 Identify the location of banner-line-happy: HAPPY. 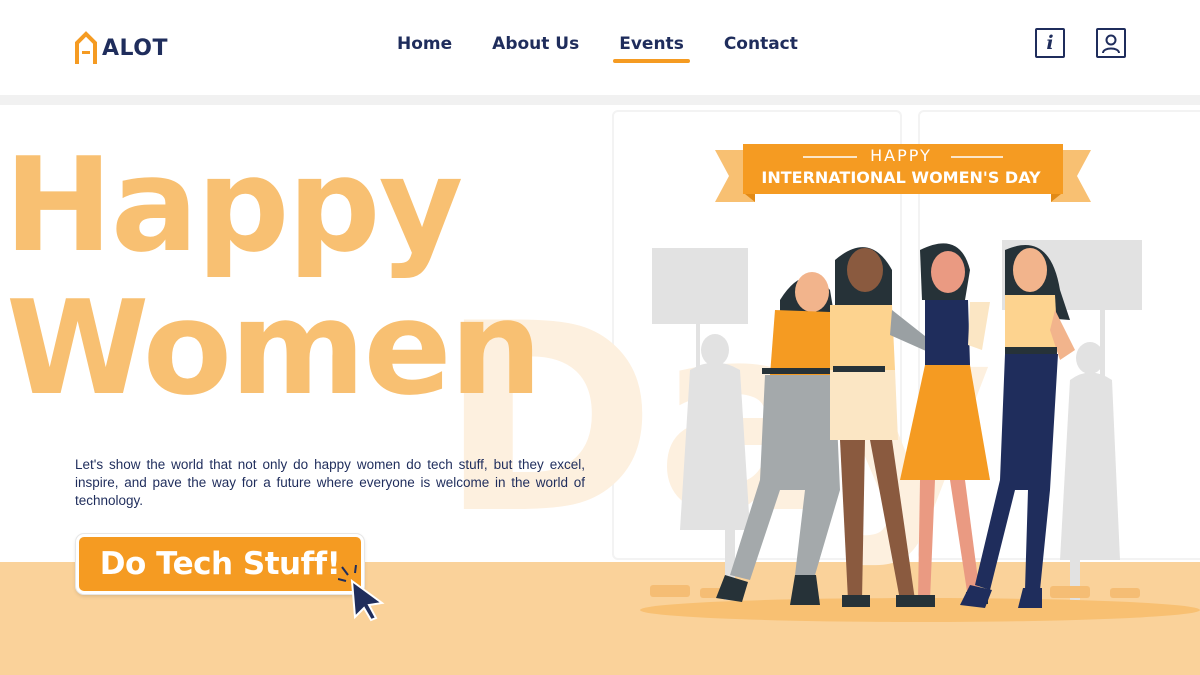
(901, 155).